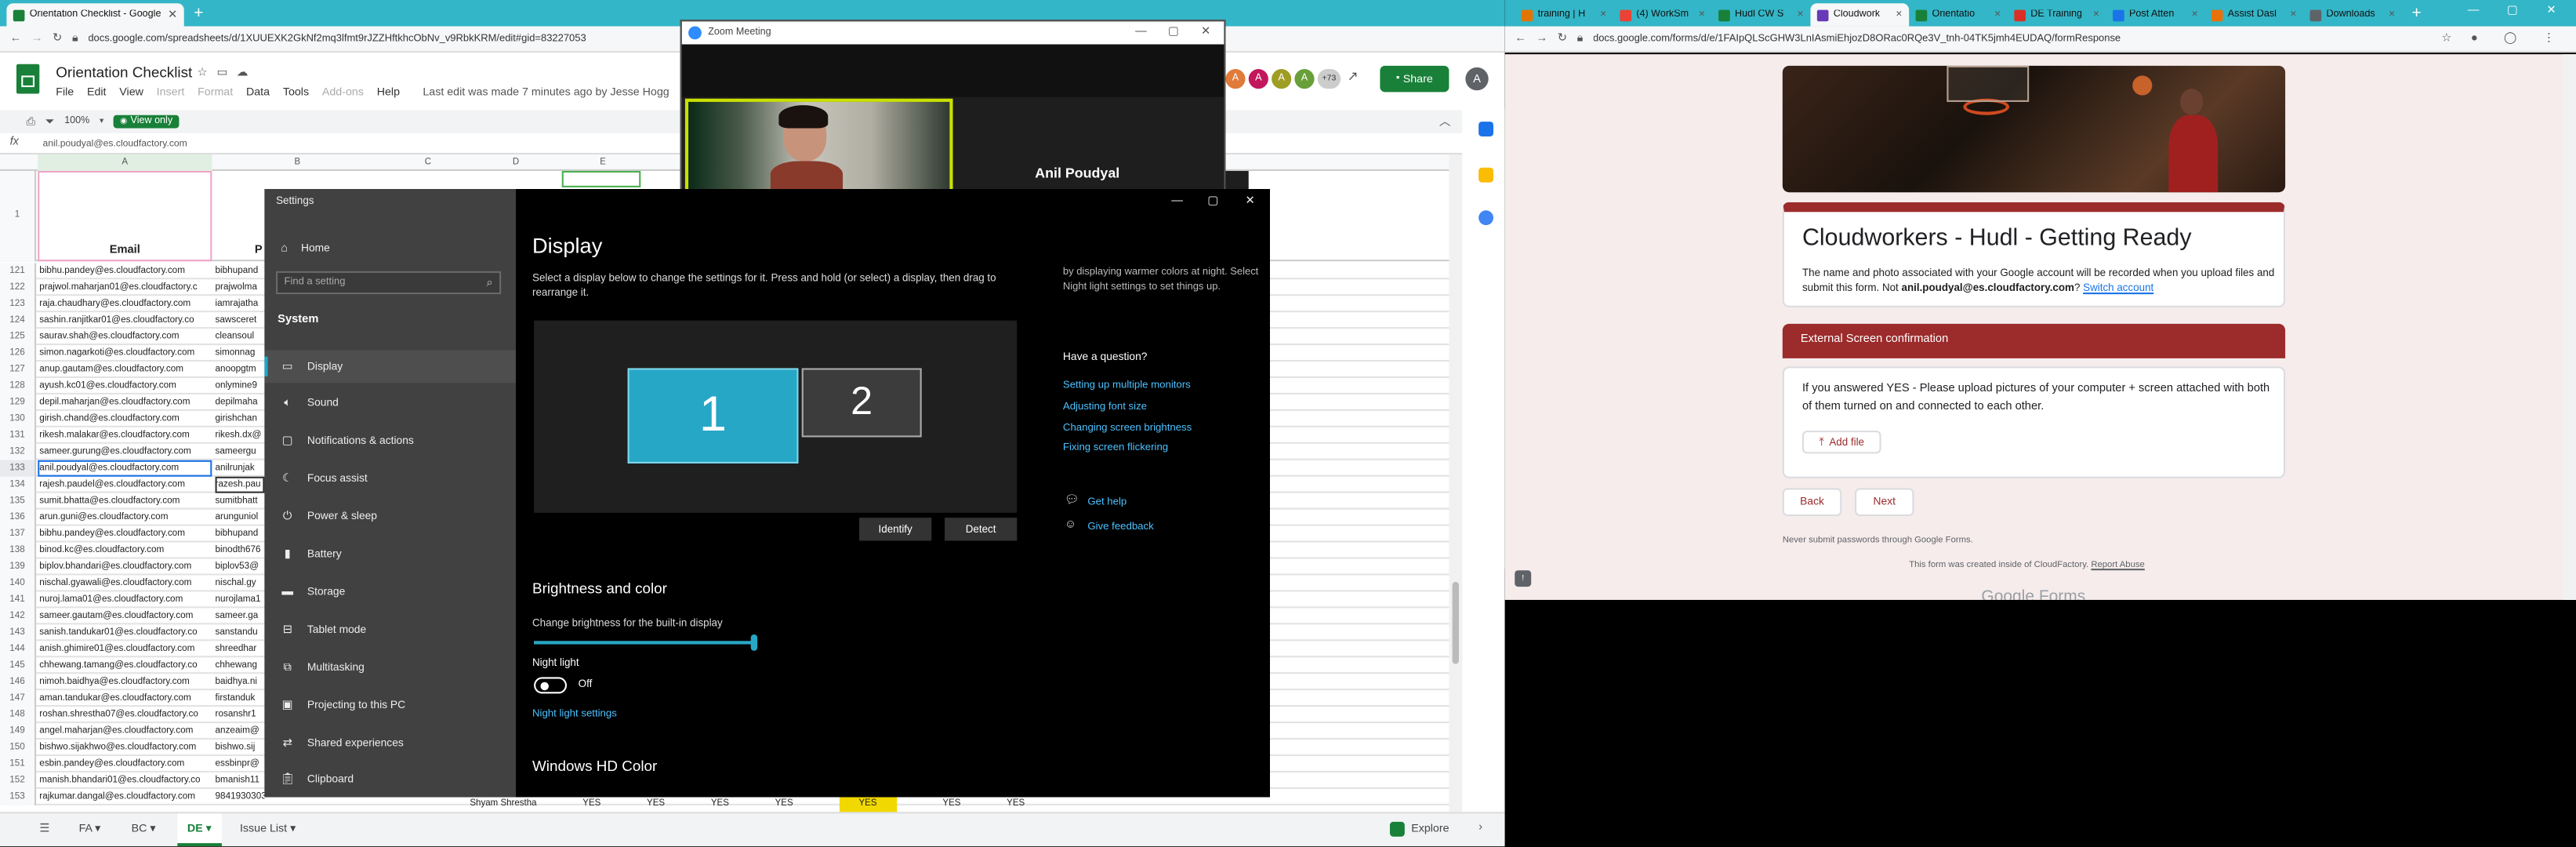 The image size is (2576, 847). I want to click on activity-trend-icon: ↗, so click(1352, 77).